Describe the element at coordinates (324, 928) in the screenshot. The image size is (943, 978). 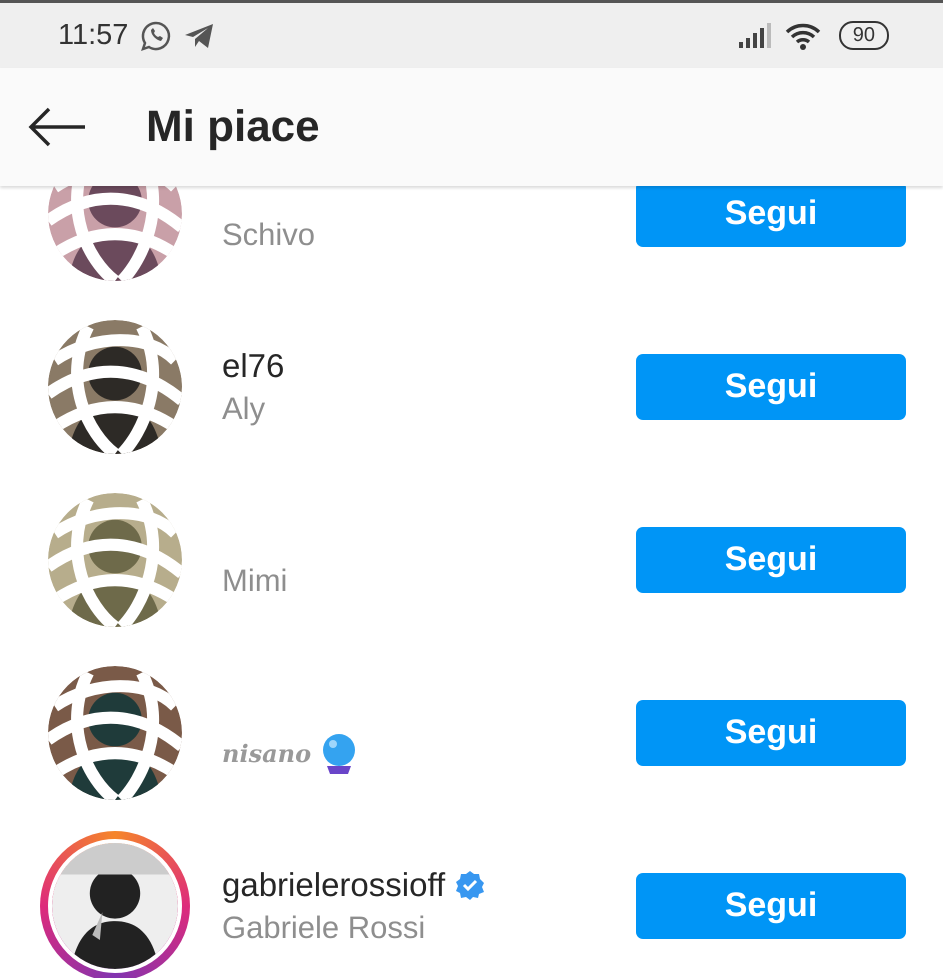
I see `full-name: Gabriele Rossi` at that location.